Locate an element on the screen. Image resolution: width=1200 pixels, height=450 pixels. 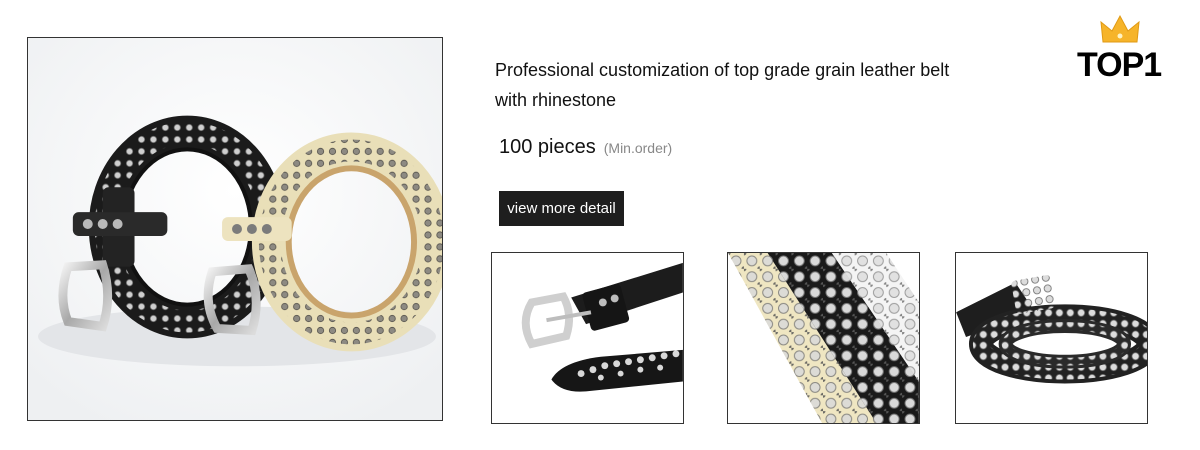
crown-icon is located at coordinates (1120, 28).